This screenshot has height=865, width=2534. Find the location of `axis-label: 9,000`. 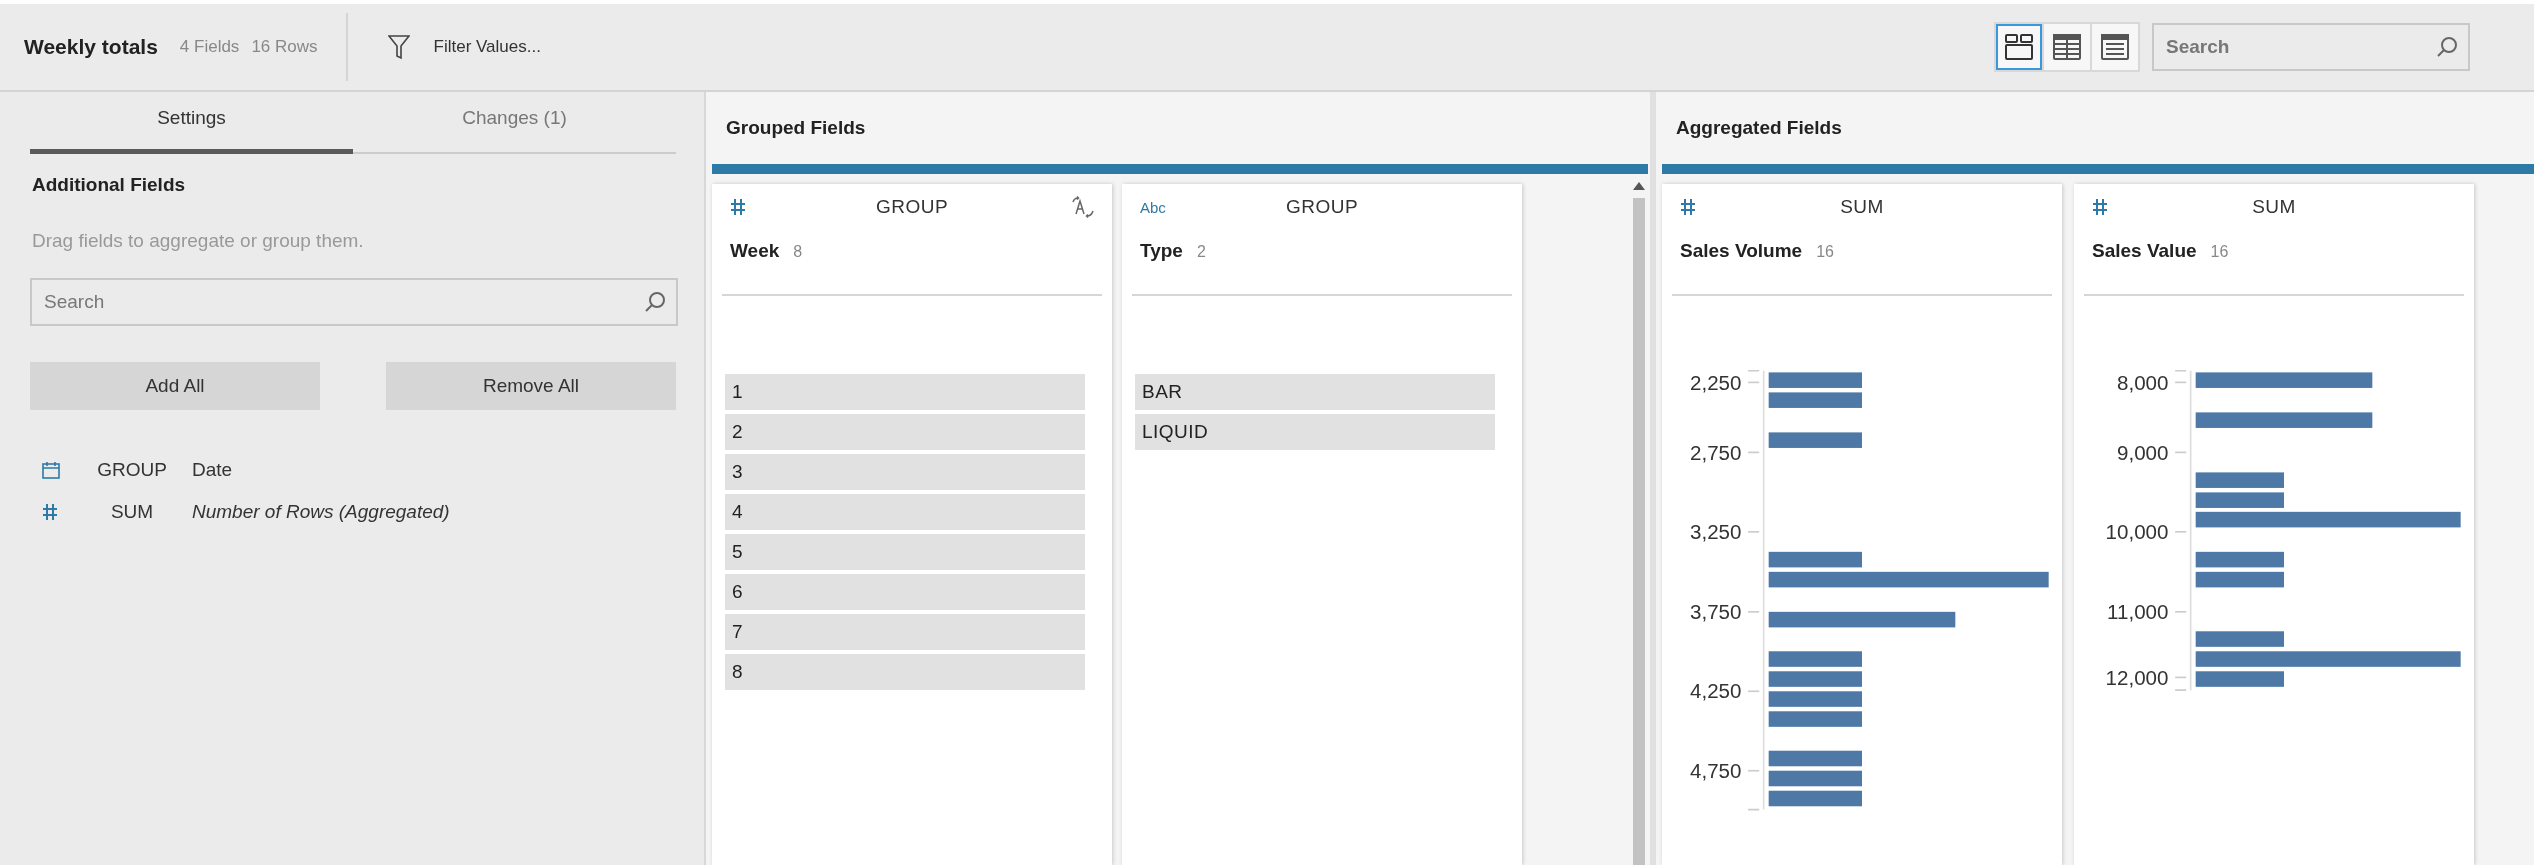

axis-label: 9,000 is located at coordinates (2143, 452).